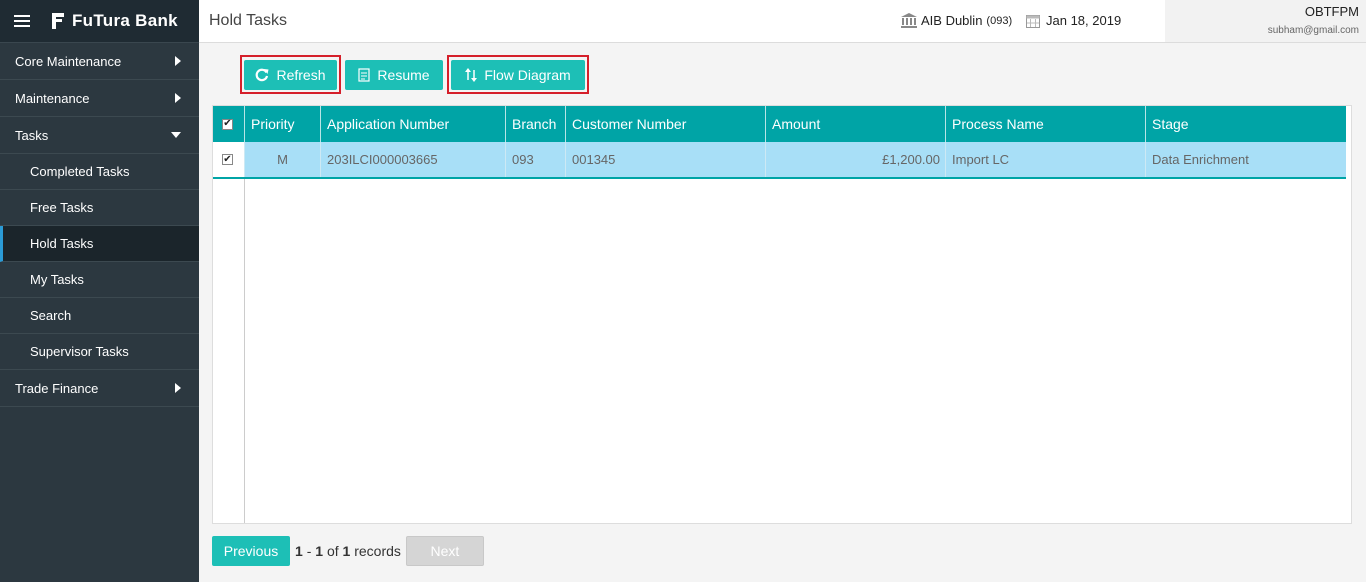 Image resolution: width=1366 pixels, height=582 pixels. What do you see at coordinates (952, 20) in the screenshot?
I see `branch-name: AIB Dublin` at bounding box center [952, 20].